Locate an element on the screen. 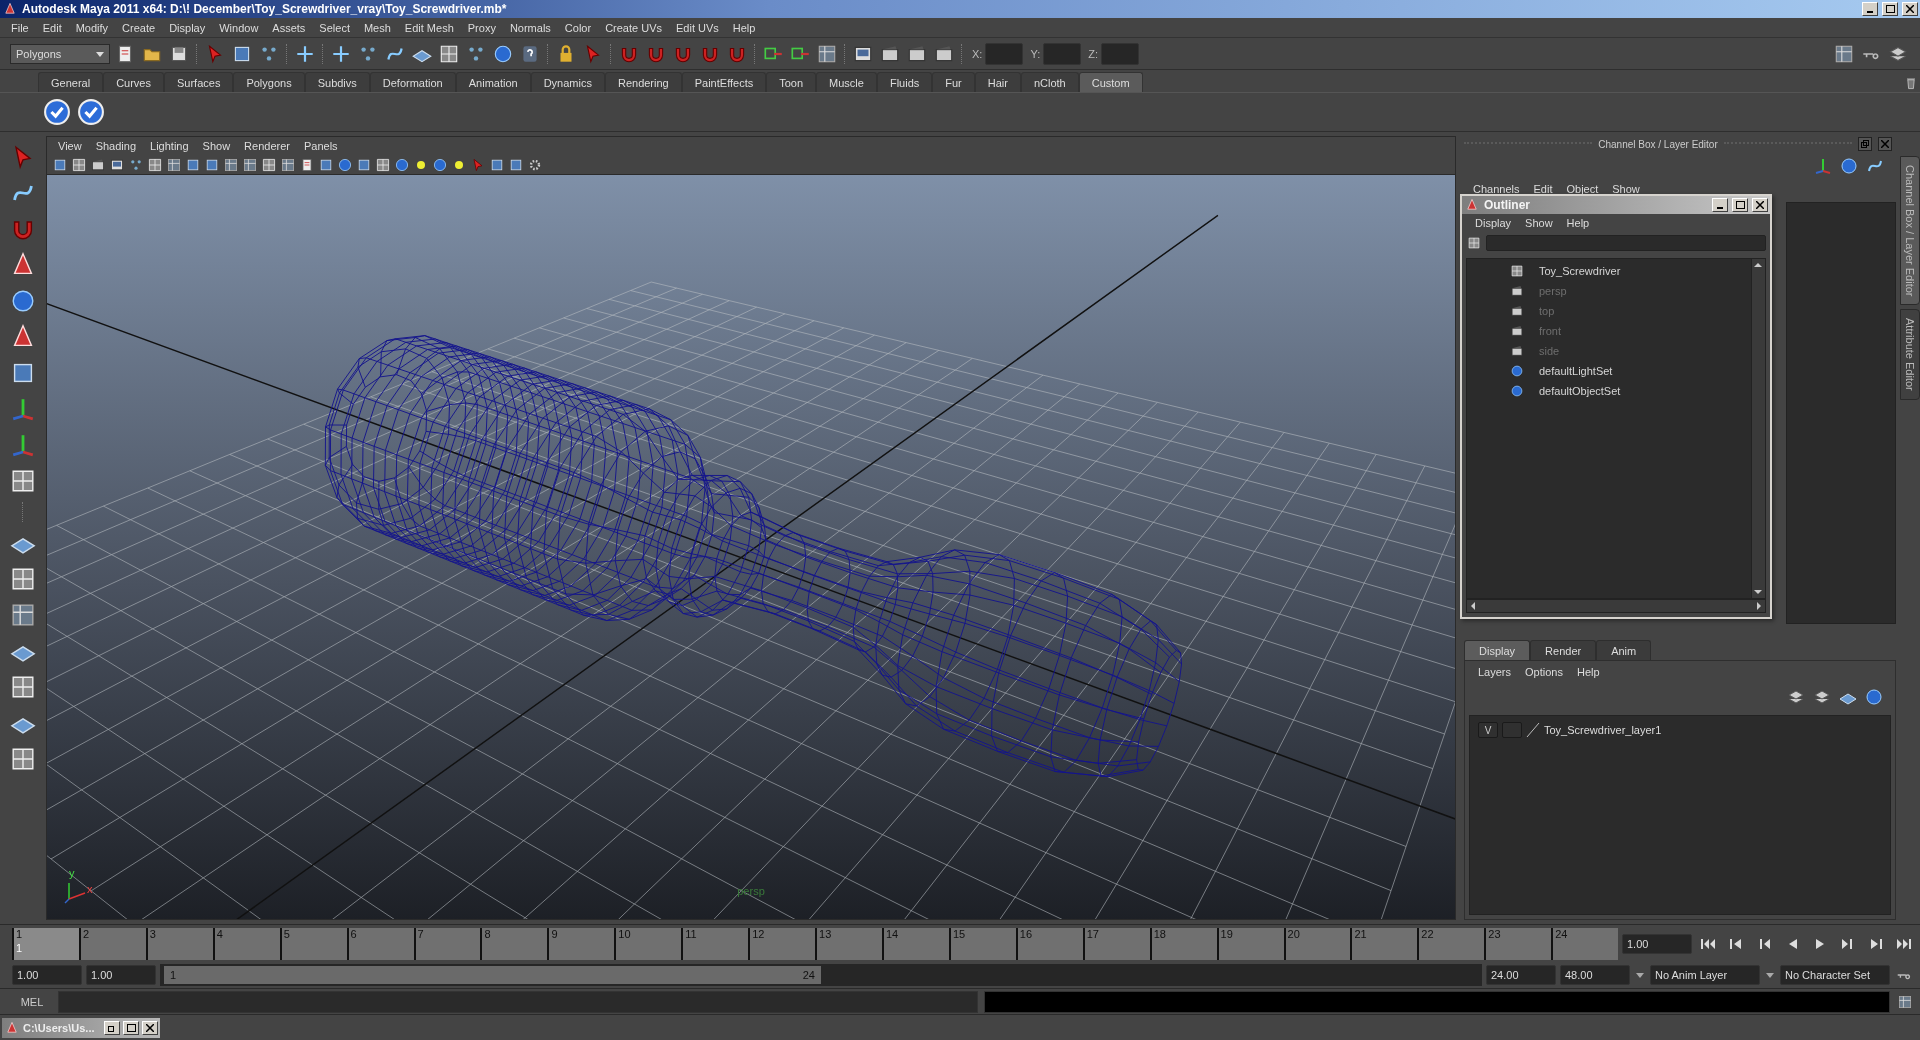 This screenshot has width=1920, height=1040. viewport-menu-item: Renderer is located at coordinates (267, 146).